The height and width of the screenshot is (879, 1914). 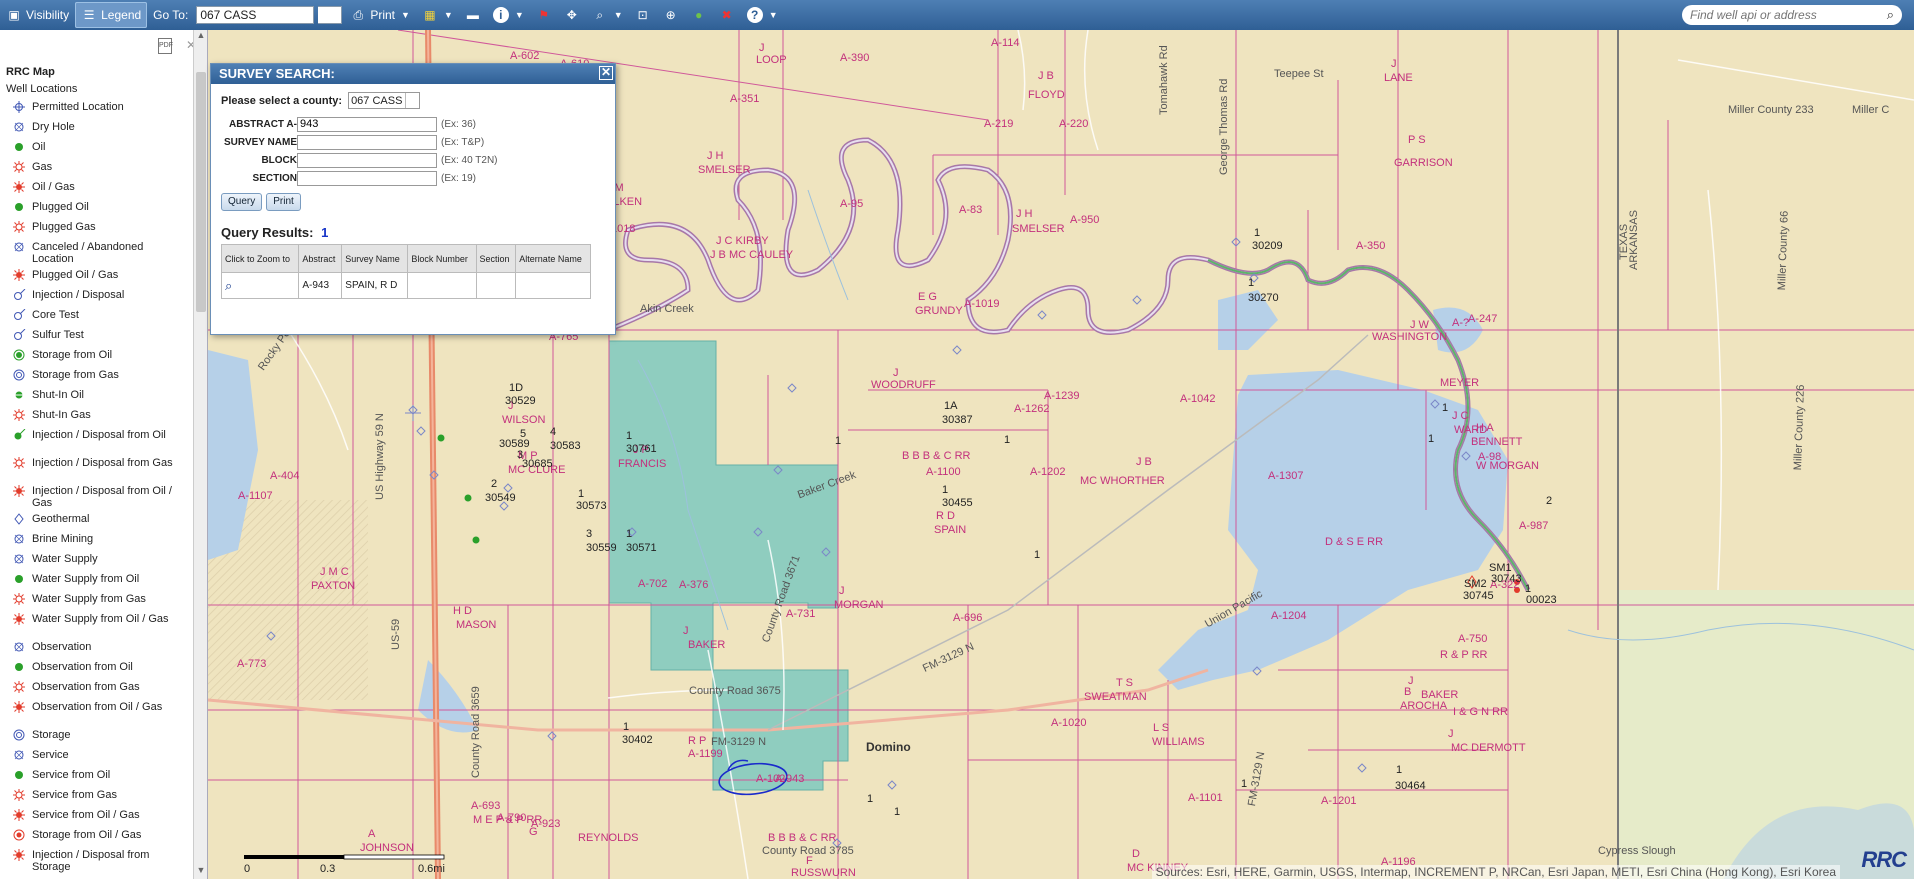 I want to click on survey-label: J W, so click(x=1419, y=325).